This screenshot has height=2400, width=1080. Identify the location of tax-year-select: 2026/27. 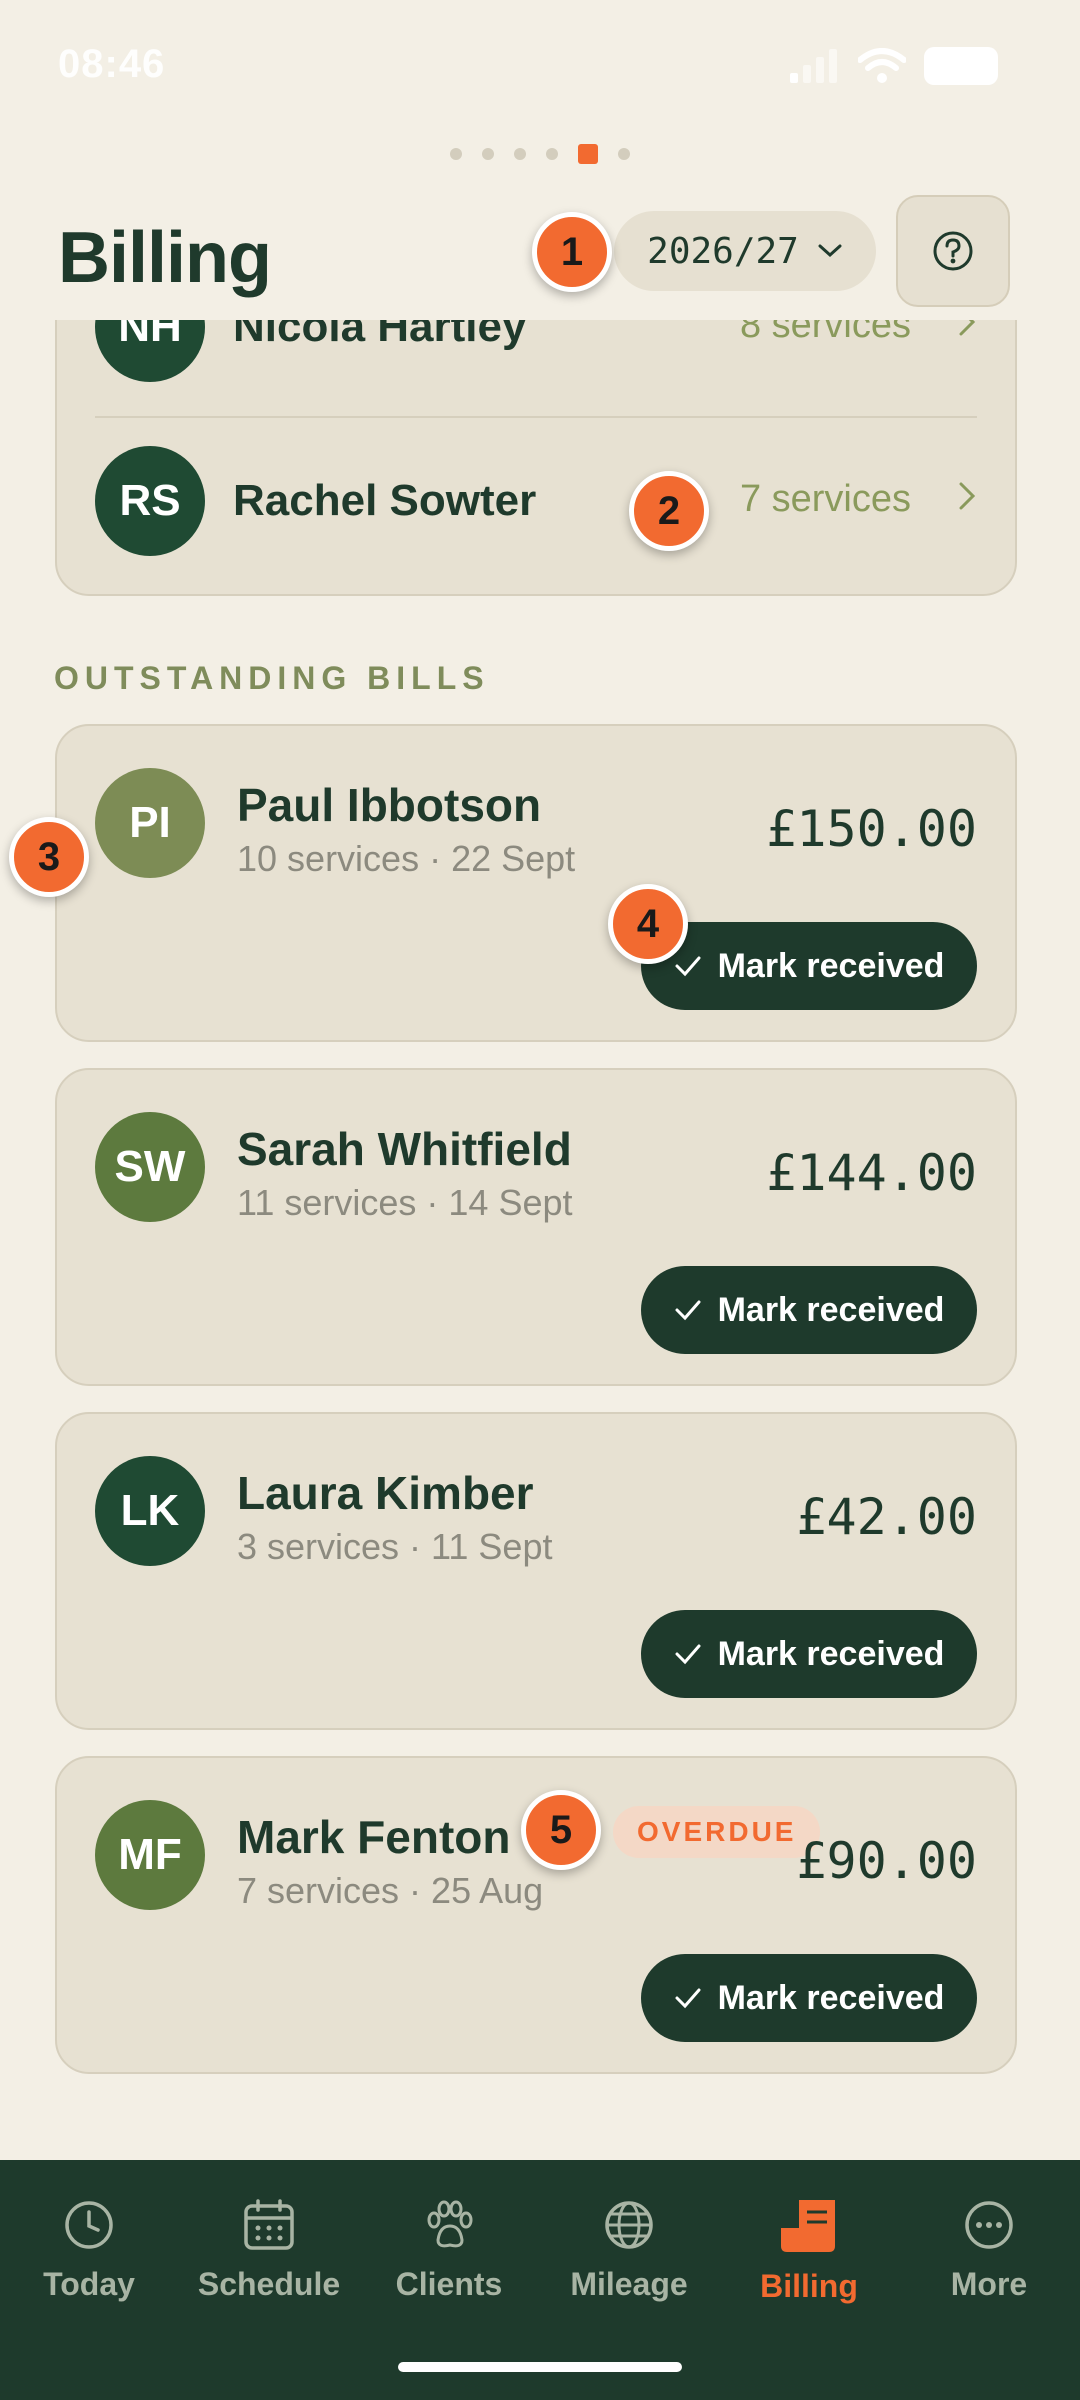
(745, 251).